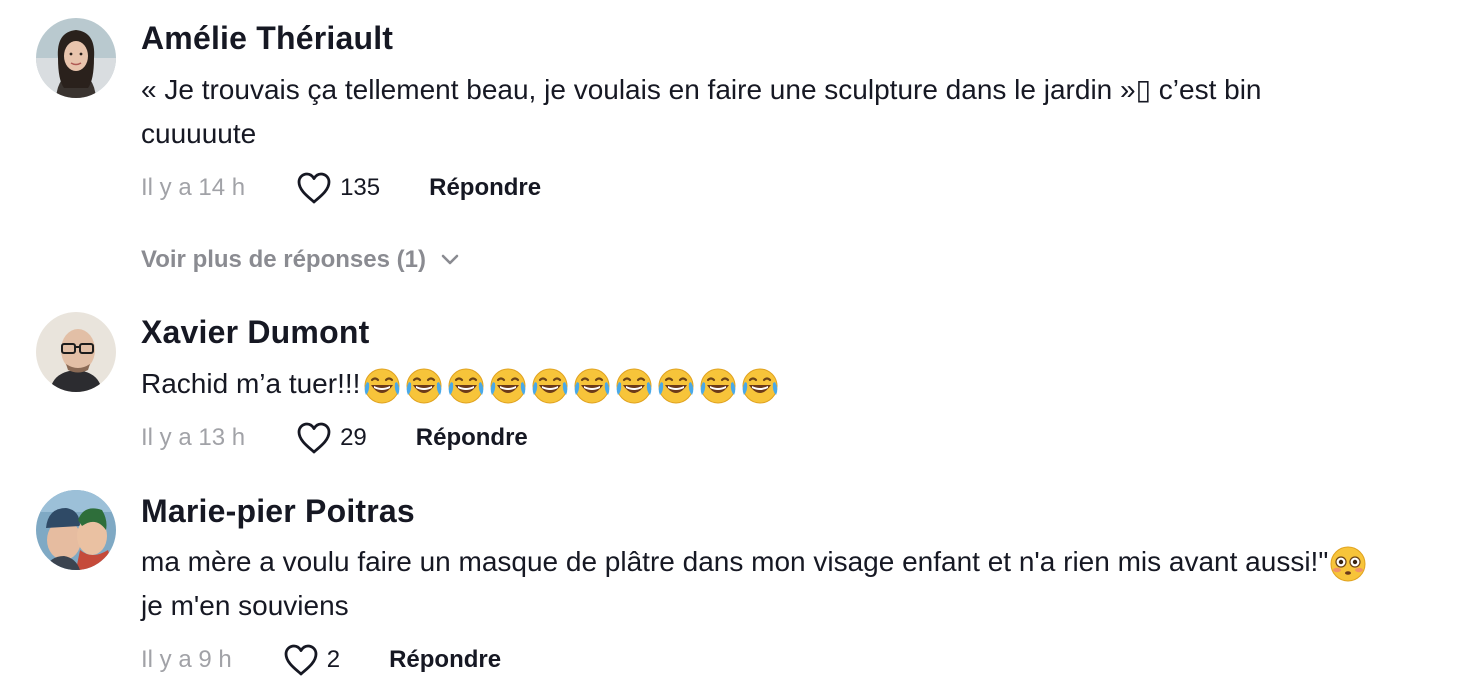 Image resolution: width=1472 pixels, height=690 pixels. Describe the element at coordinates (255, 332) in the screenshot. I see `comment-author: Xavier Dumont` at that location.